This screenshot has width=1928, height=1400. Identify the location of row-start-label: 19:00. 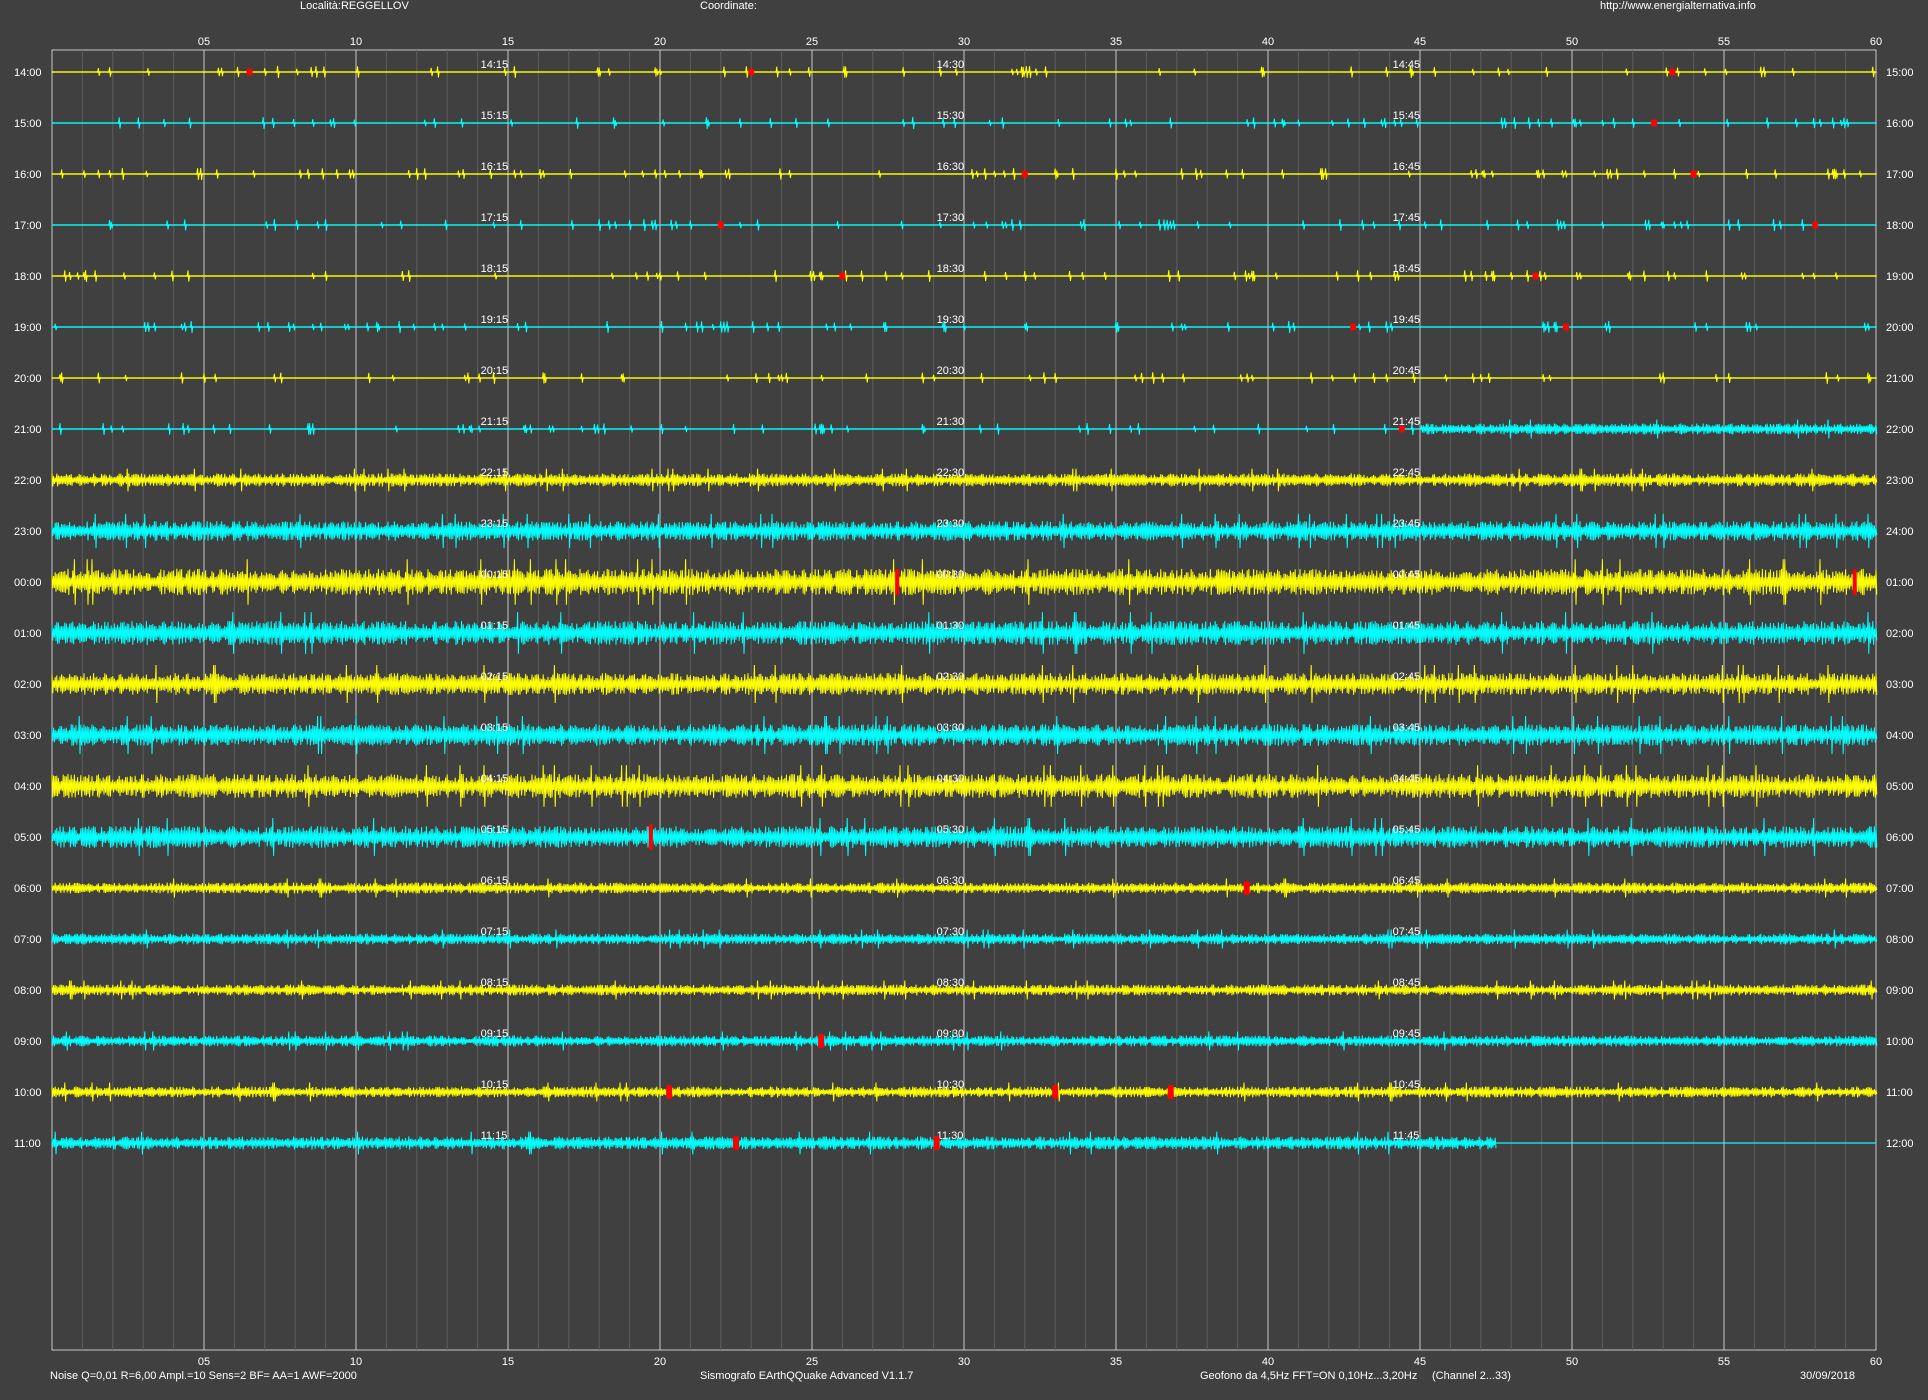
(28, 328).